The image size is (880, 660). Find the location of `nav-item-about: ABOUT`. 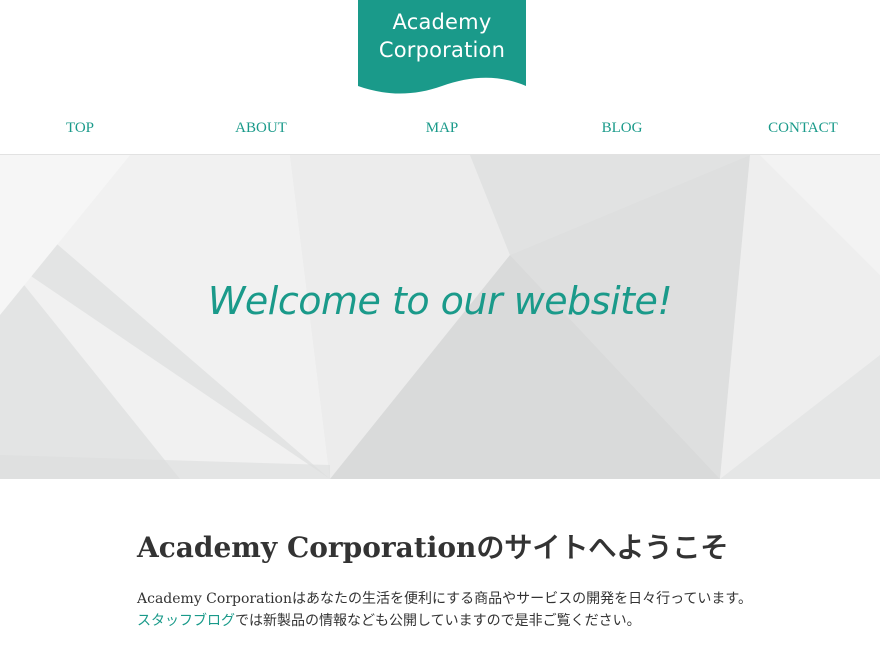

nav-item-about: ABOUT is located at coordinates (261, 128).